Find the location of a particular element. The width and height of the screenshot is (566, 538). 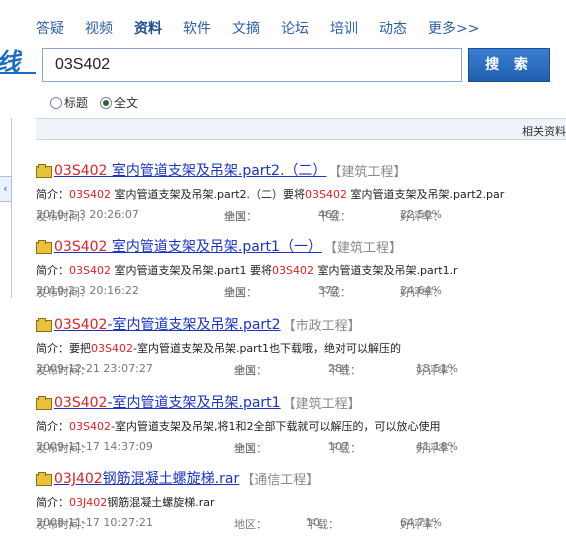

nav-item-news: 动态 is located at coordinates (393, 28).